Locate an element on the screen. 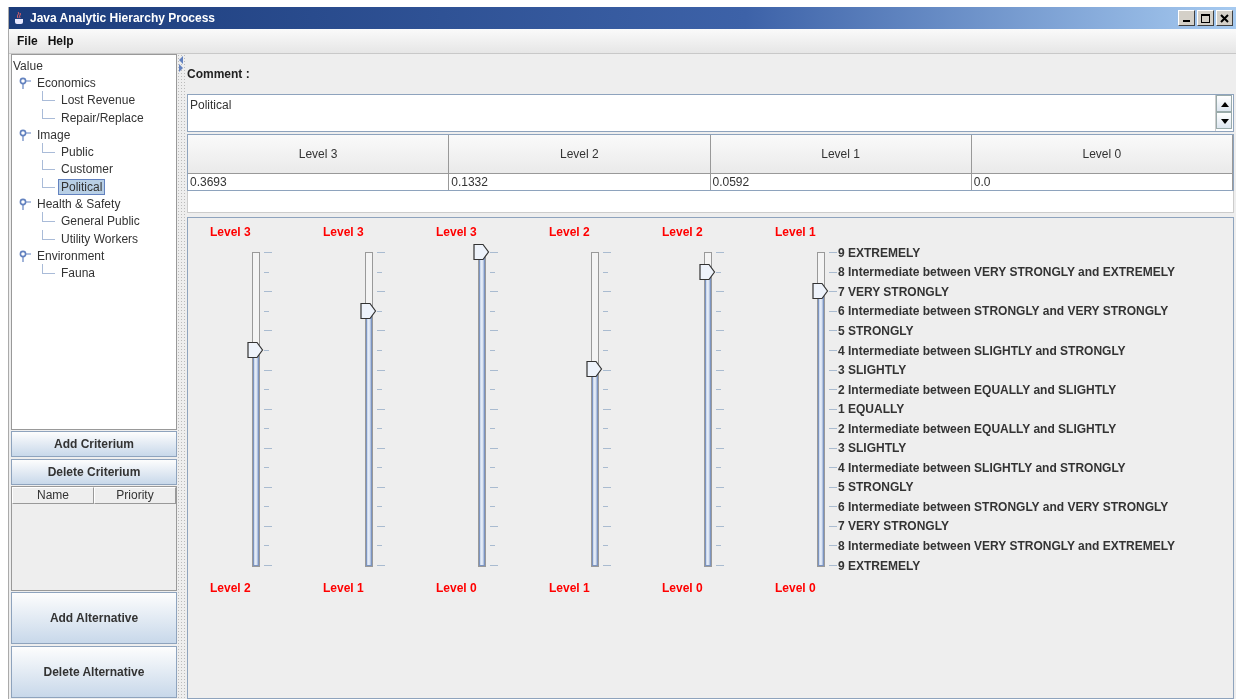  comment-label: Comment : is located at coordinates (218, 74).